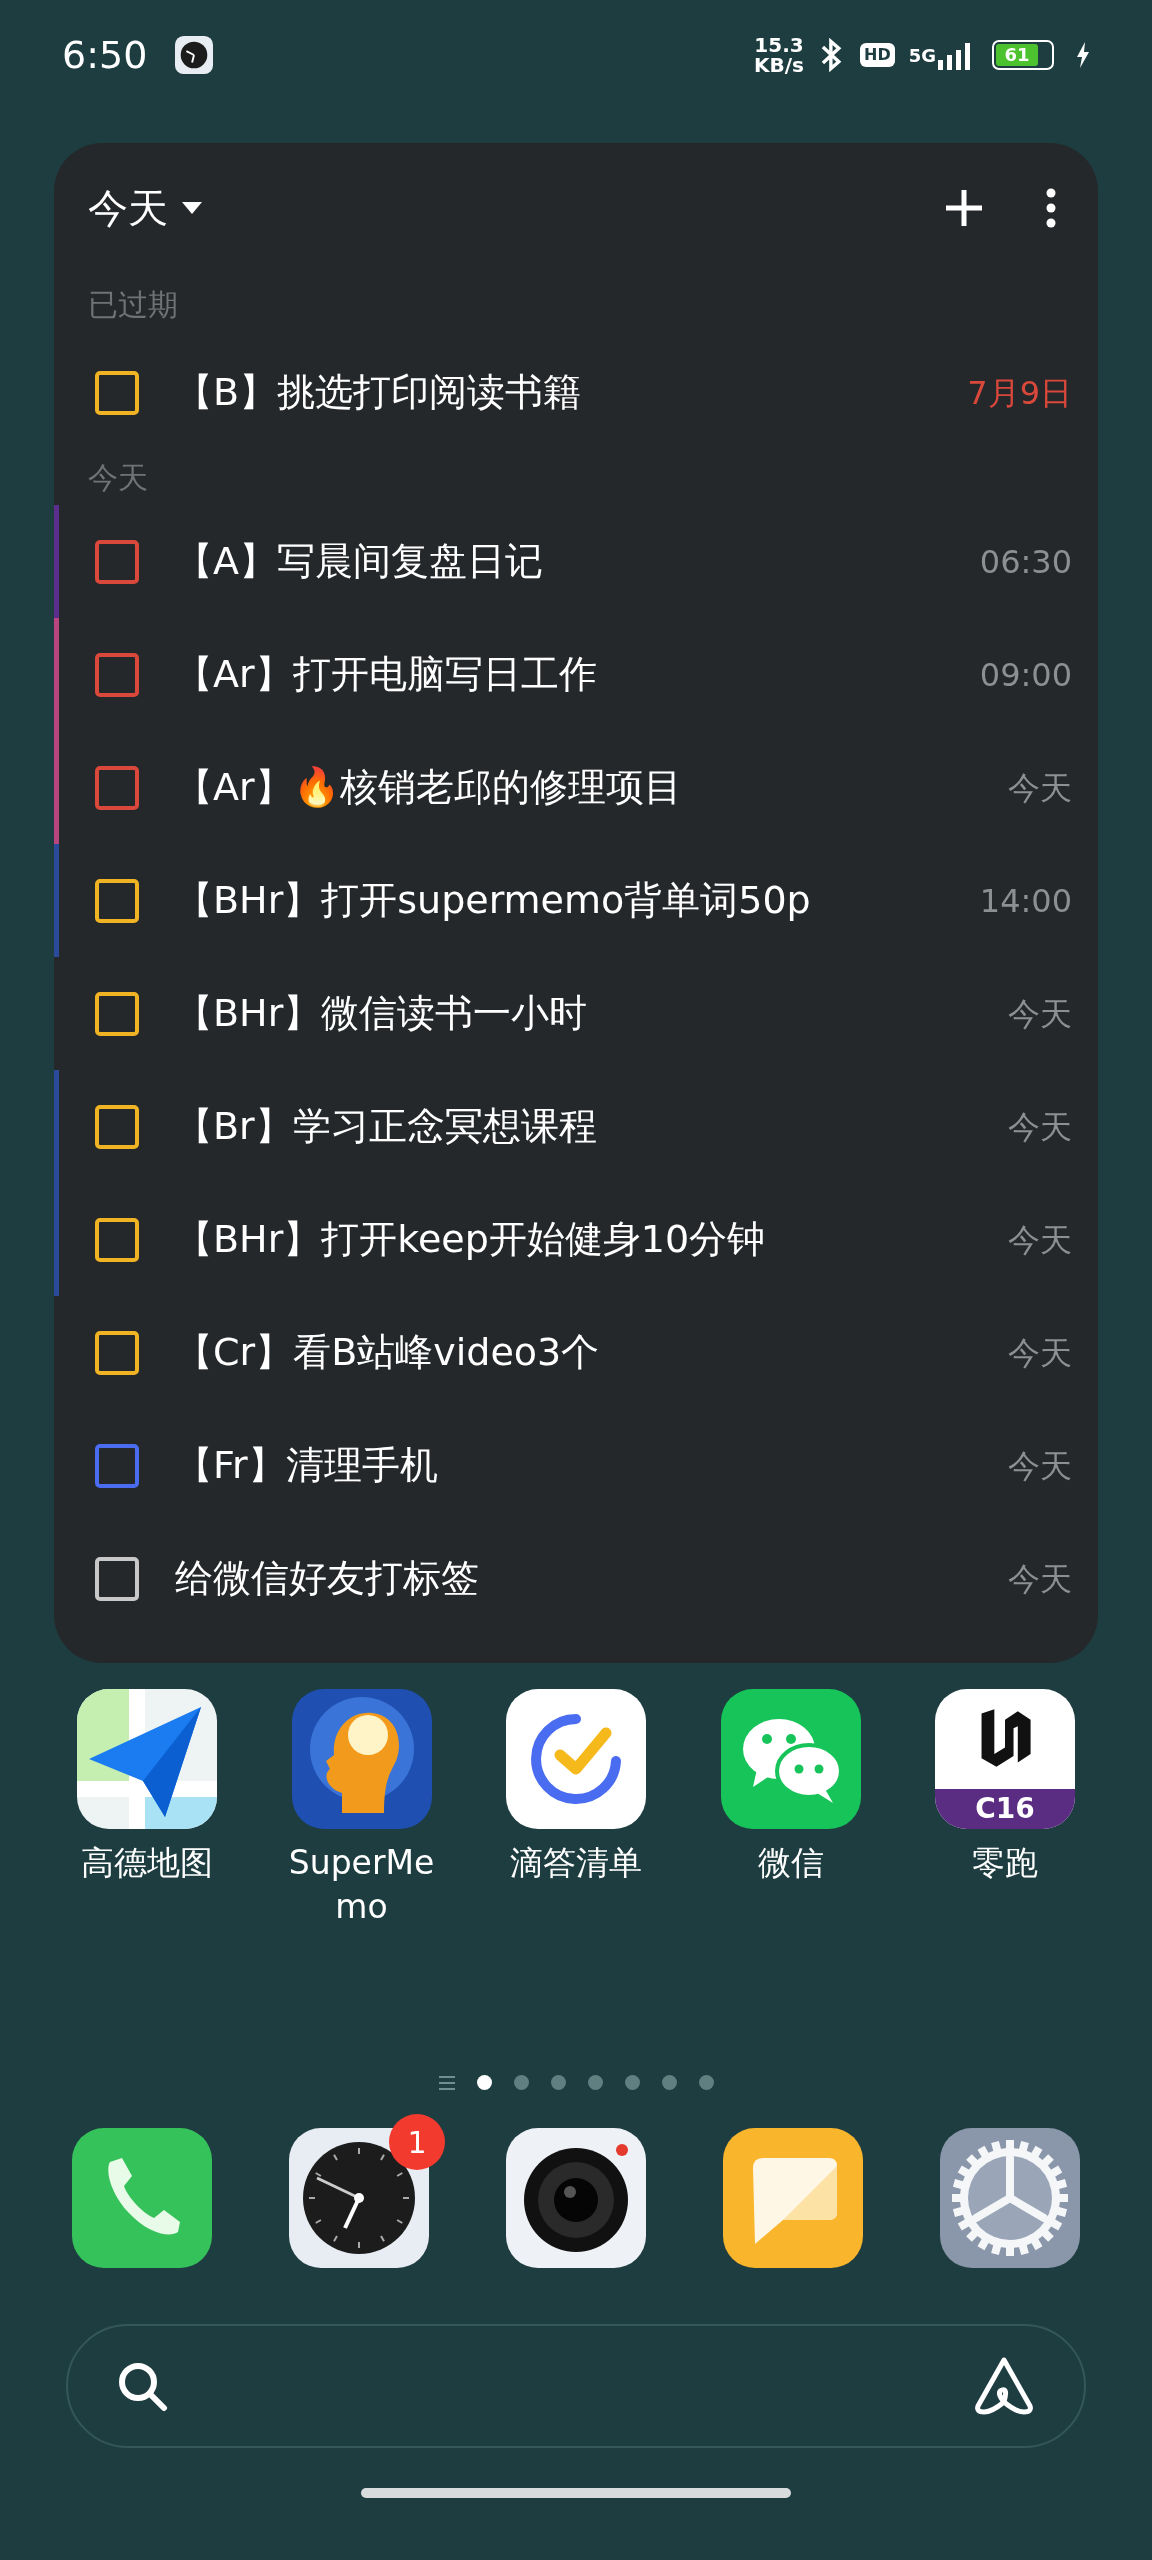 This screenshot has height=2560, width=1152. What do you see at coordinates (359, 561) in the screenshot?
I see `task-title: 【A】写晨间复盘日记` at bounding box center [359, 561].